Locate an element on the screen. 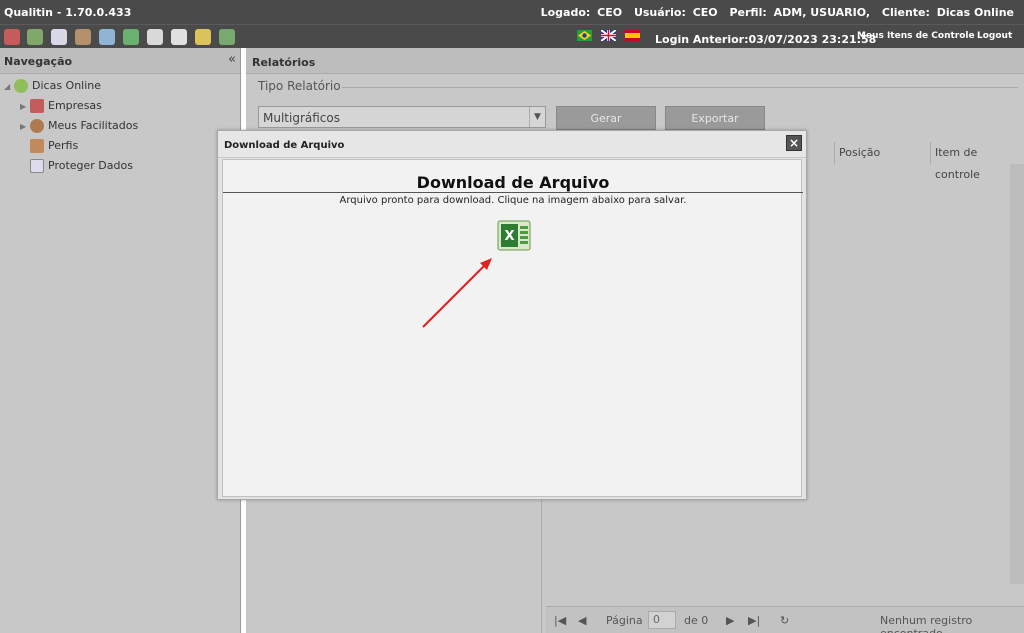  tree-label: Empresas is located at coordinates (75, 105).